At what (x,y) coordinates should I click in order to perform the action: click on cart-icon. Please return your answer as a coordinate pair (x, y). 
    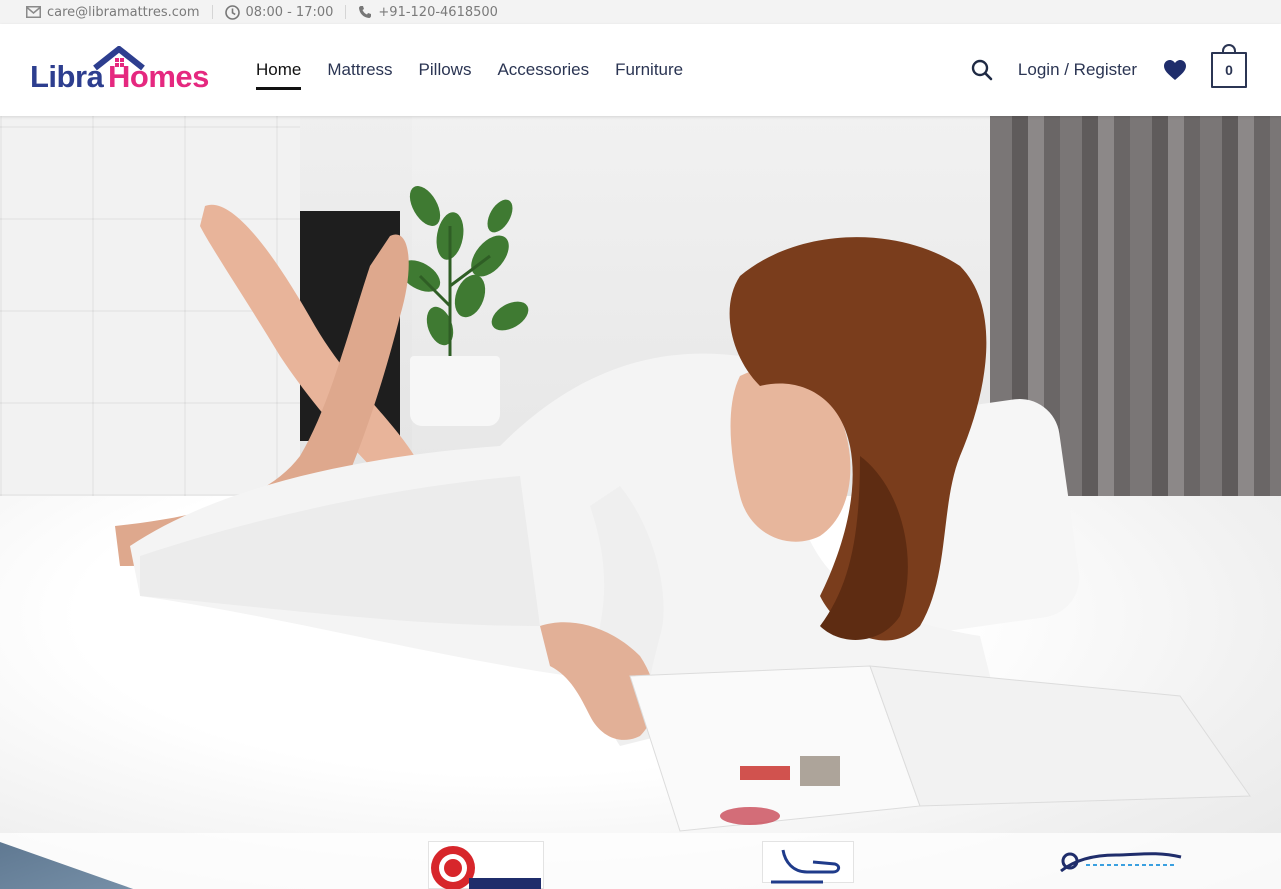
    Looking at the image, I should click on (1229, 49).